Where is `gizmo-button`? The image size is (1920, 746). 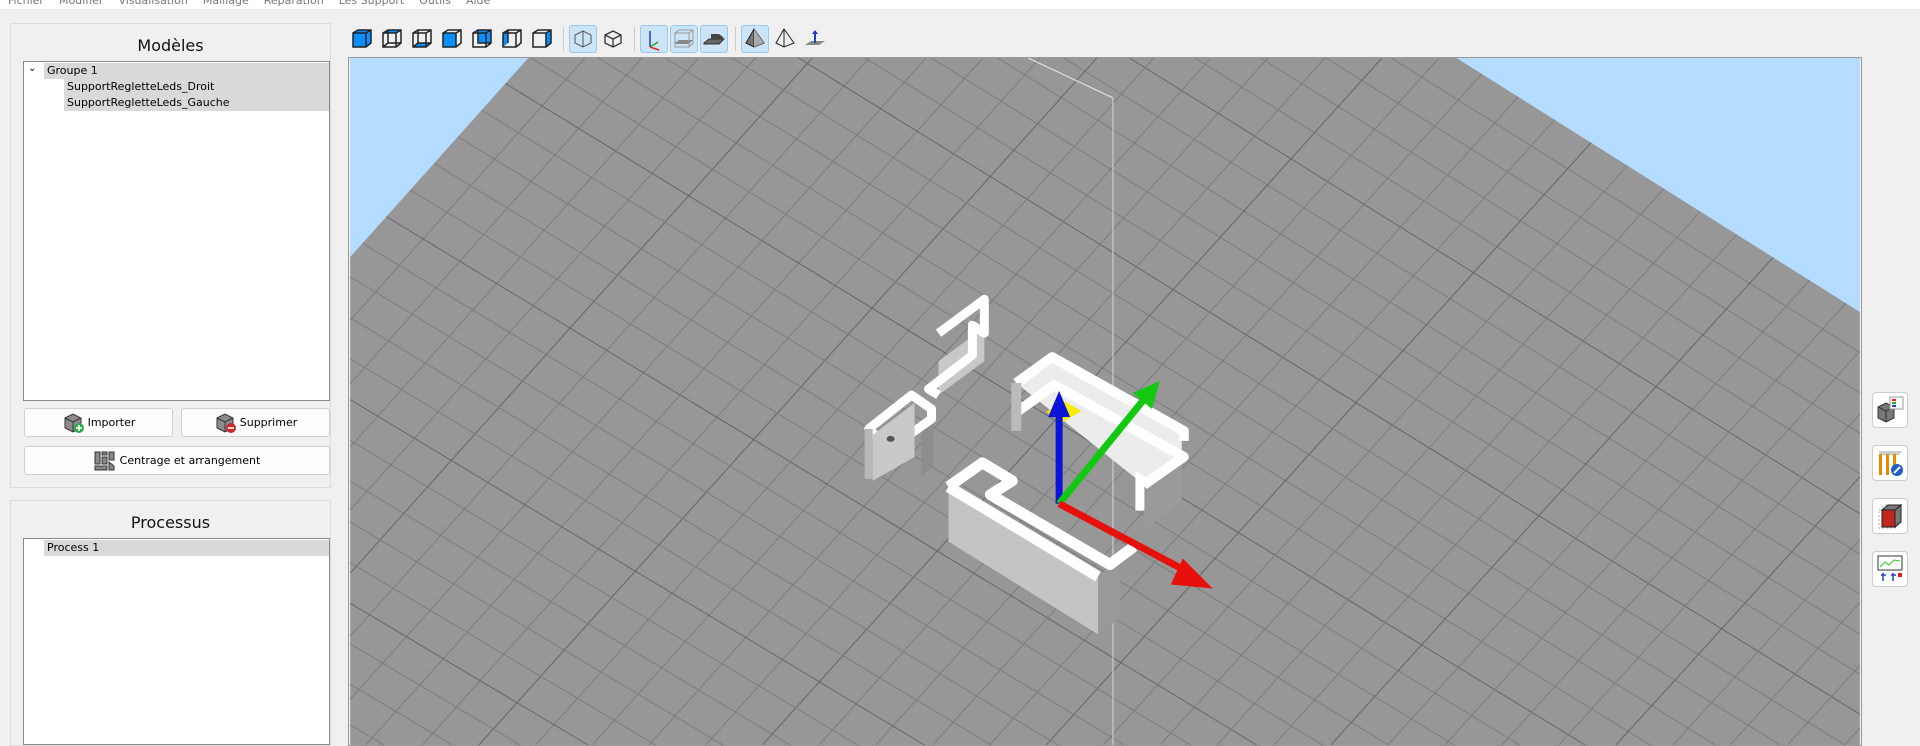 gizmo-button is located at coordinates (815, 39).